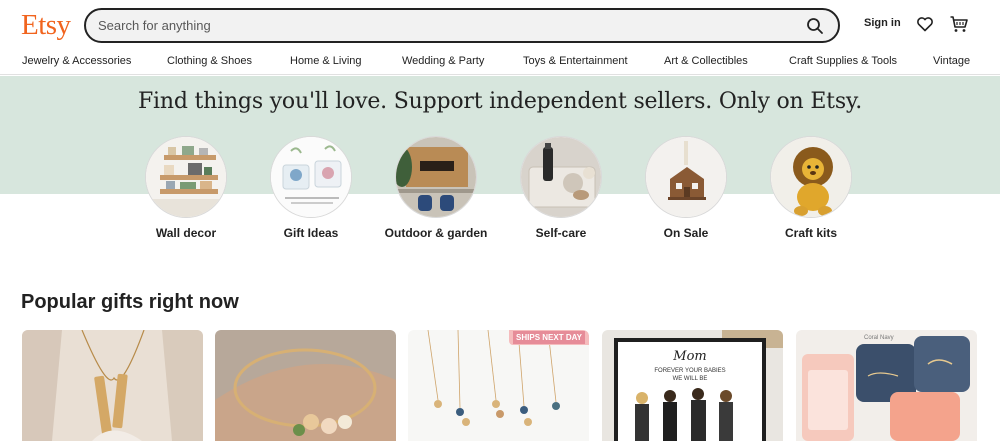  Describe the element at coordinates (810, 233) in the screenshot. I see `circle-label: Craft kits` at that location.